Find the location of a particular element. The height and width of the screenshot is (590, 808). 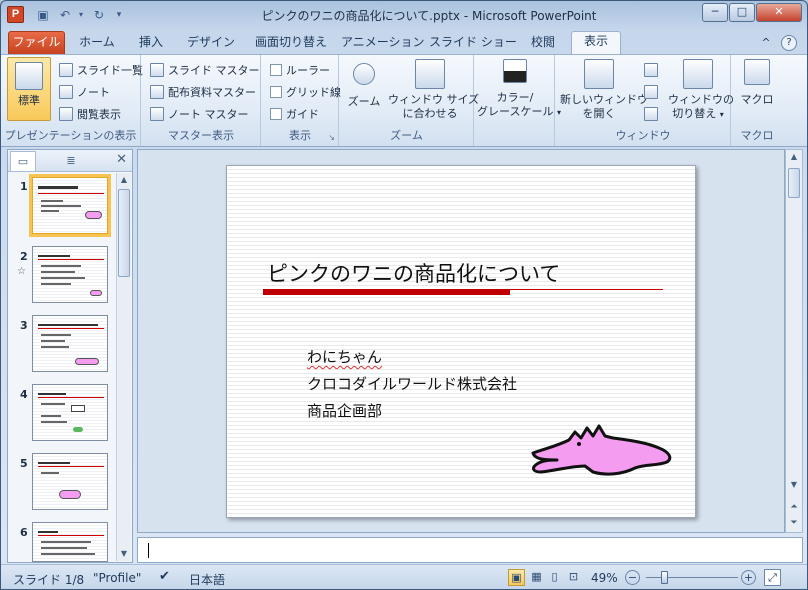

zoom-level: 49% is located at coordinates (604, 578).